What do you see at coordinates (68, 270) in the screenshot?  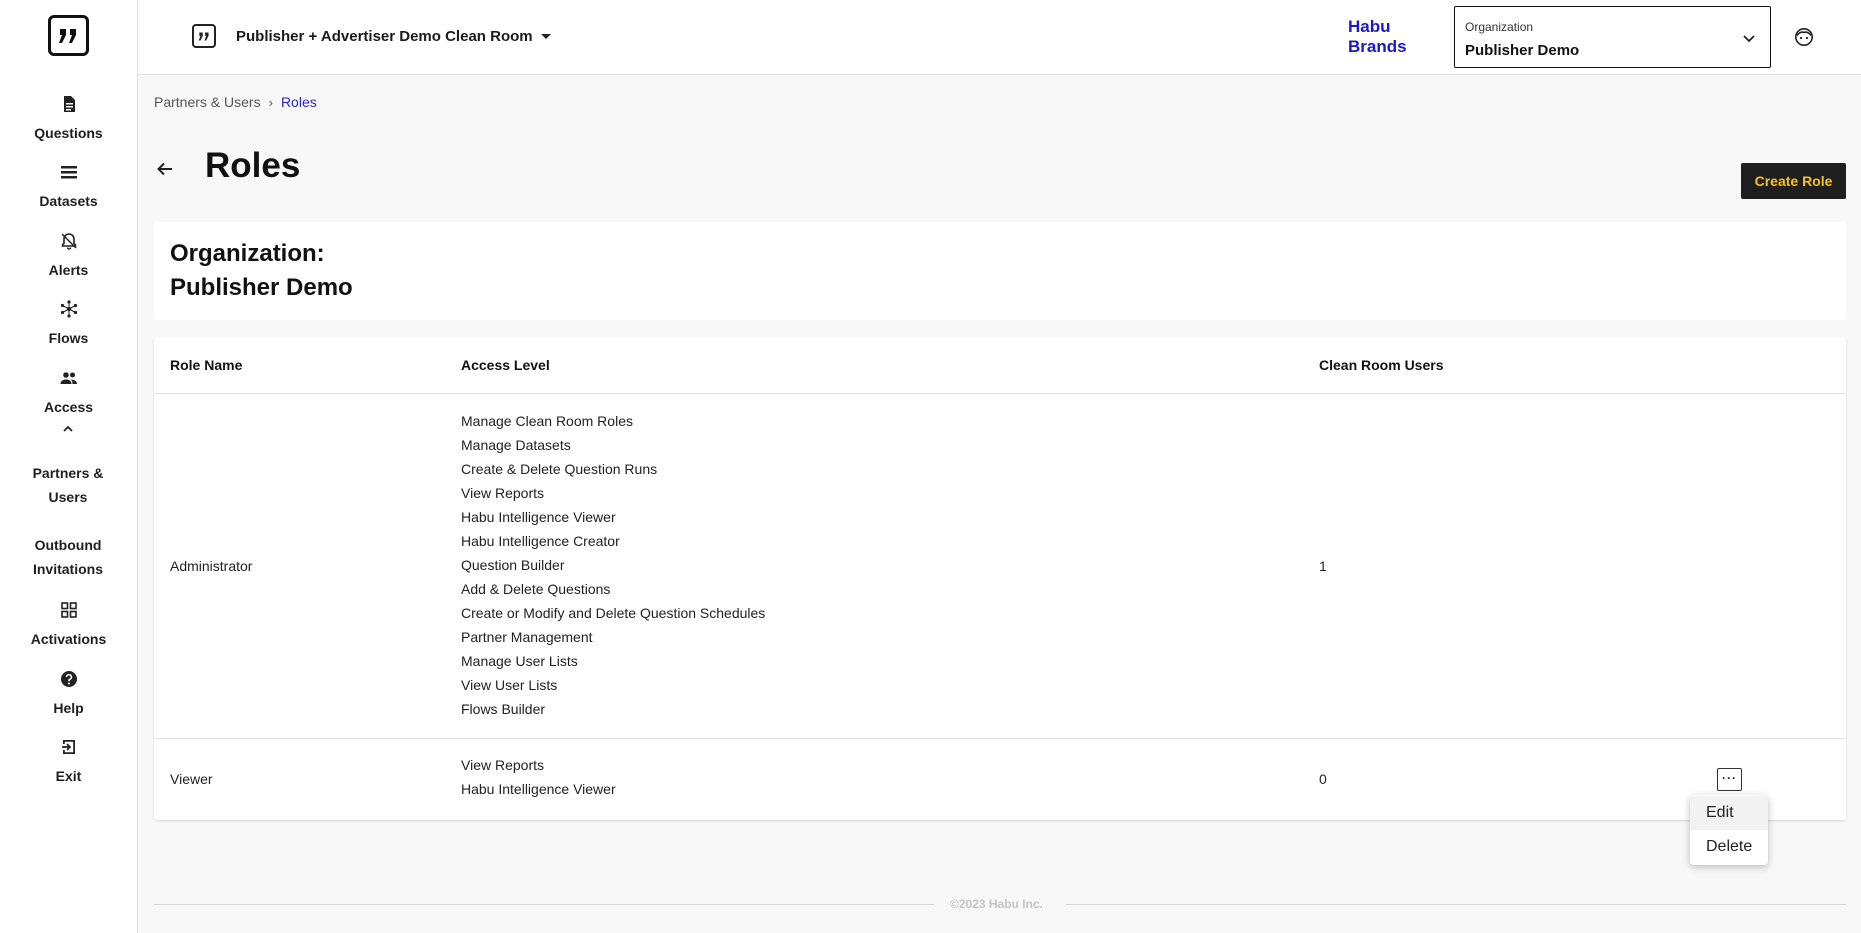 I see `sidebar-item-label: Alerts` at bounding box center [68, 270].